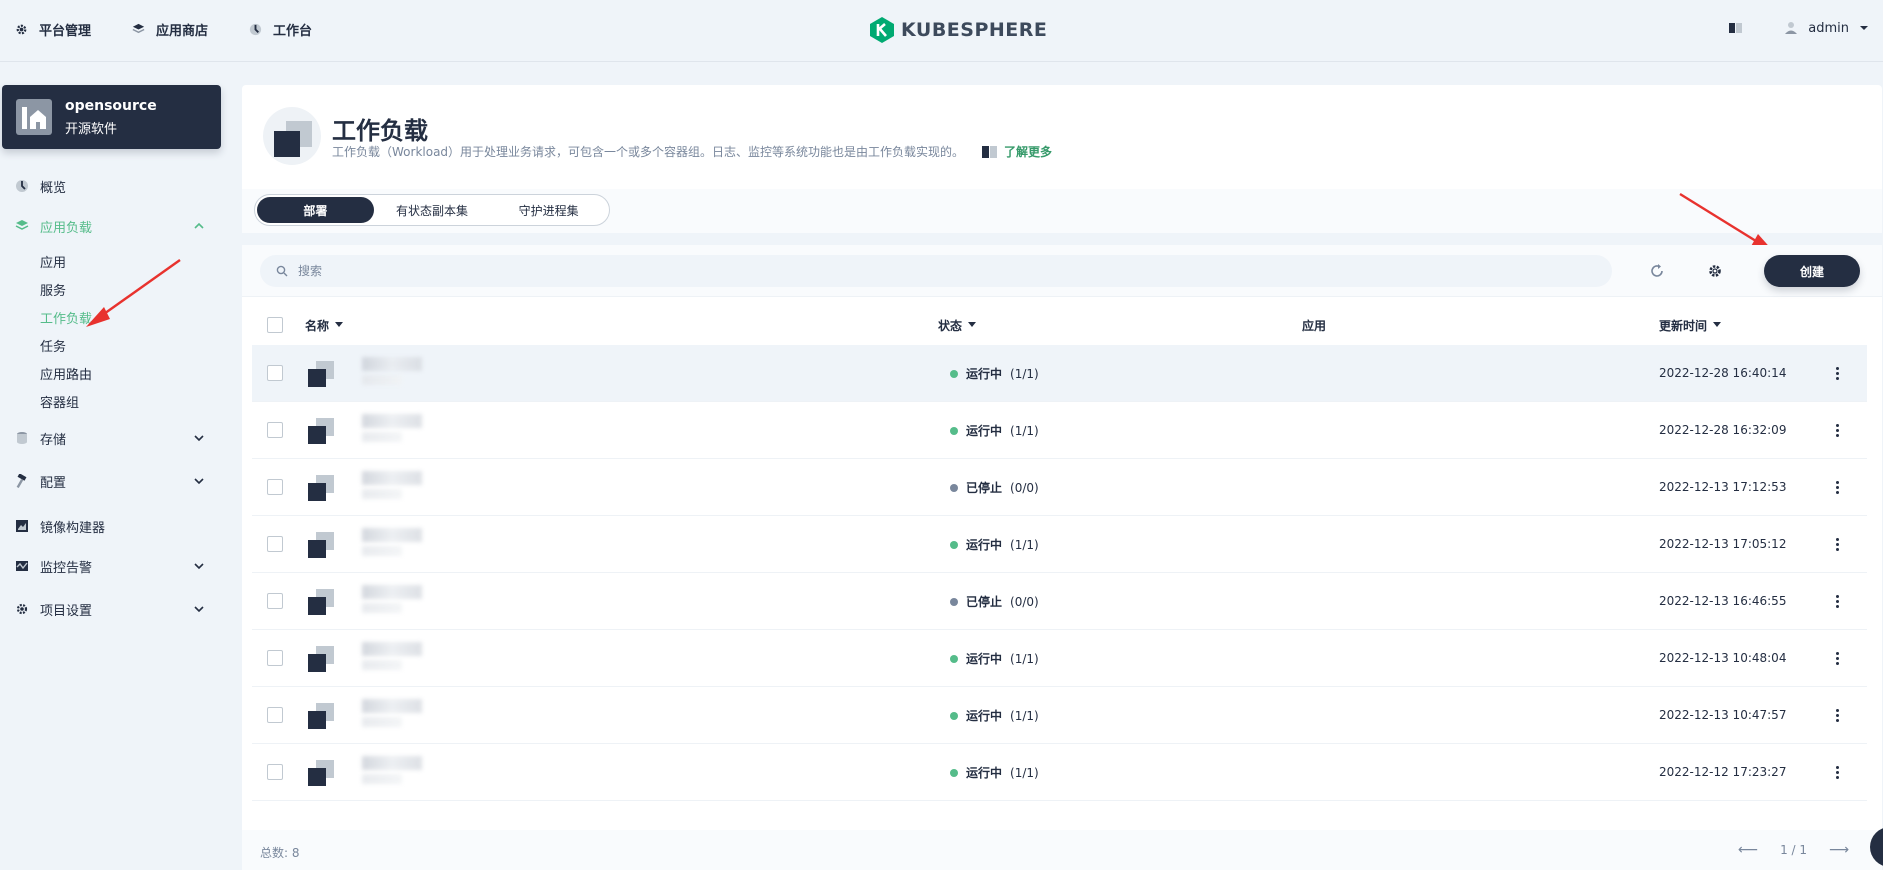  Describe the element at coordinates (1059, 325) in the screenshot. I see `table-header: 名称 状态 应用 更新时间` at that location.